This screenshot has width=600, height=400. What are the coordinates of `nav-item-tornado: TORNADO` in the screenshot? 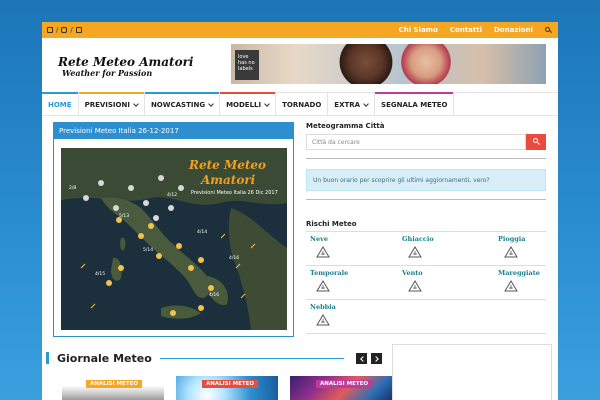 It's located at (302, 104).